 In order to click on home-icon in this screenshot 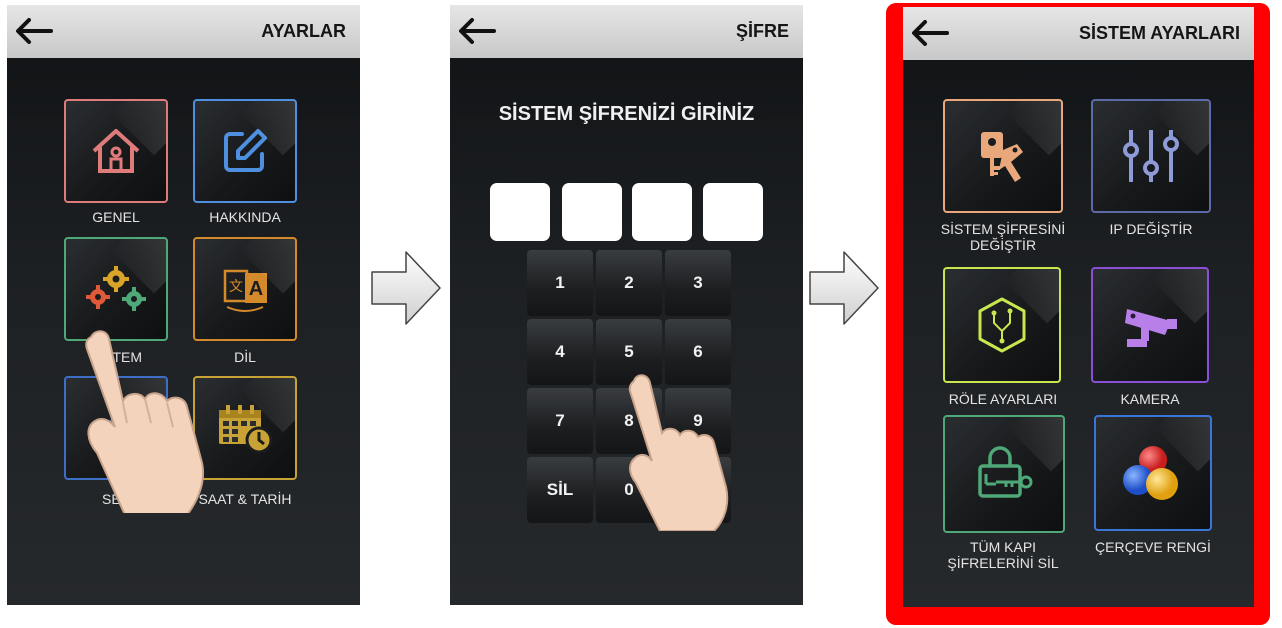, I will do `click(116, 151)`.